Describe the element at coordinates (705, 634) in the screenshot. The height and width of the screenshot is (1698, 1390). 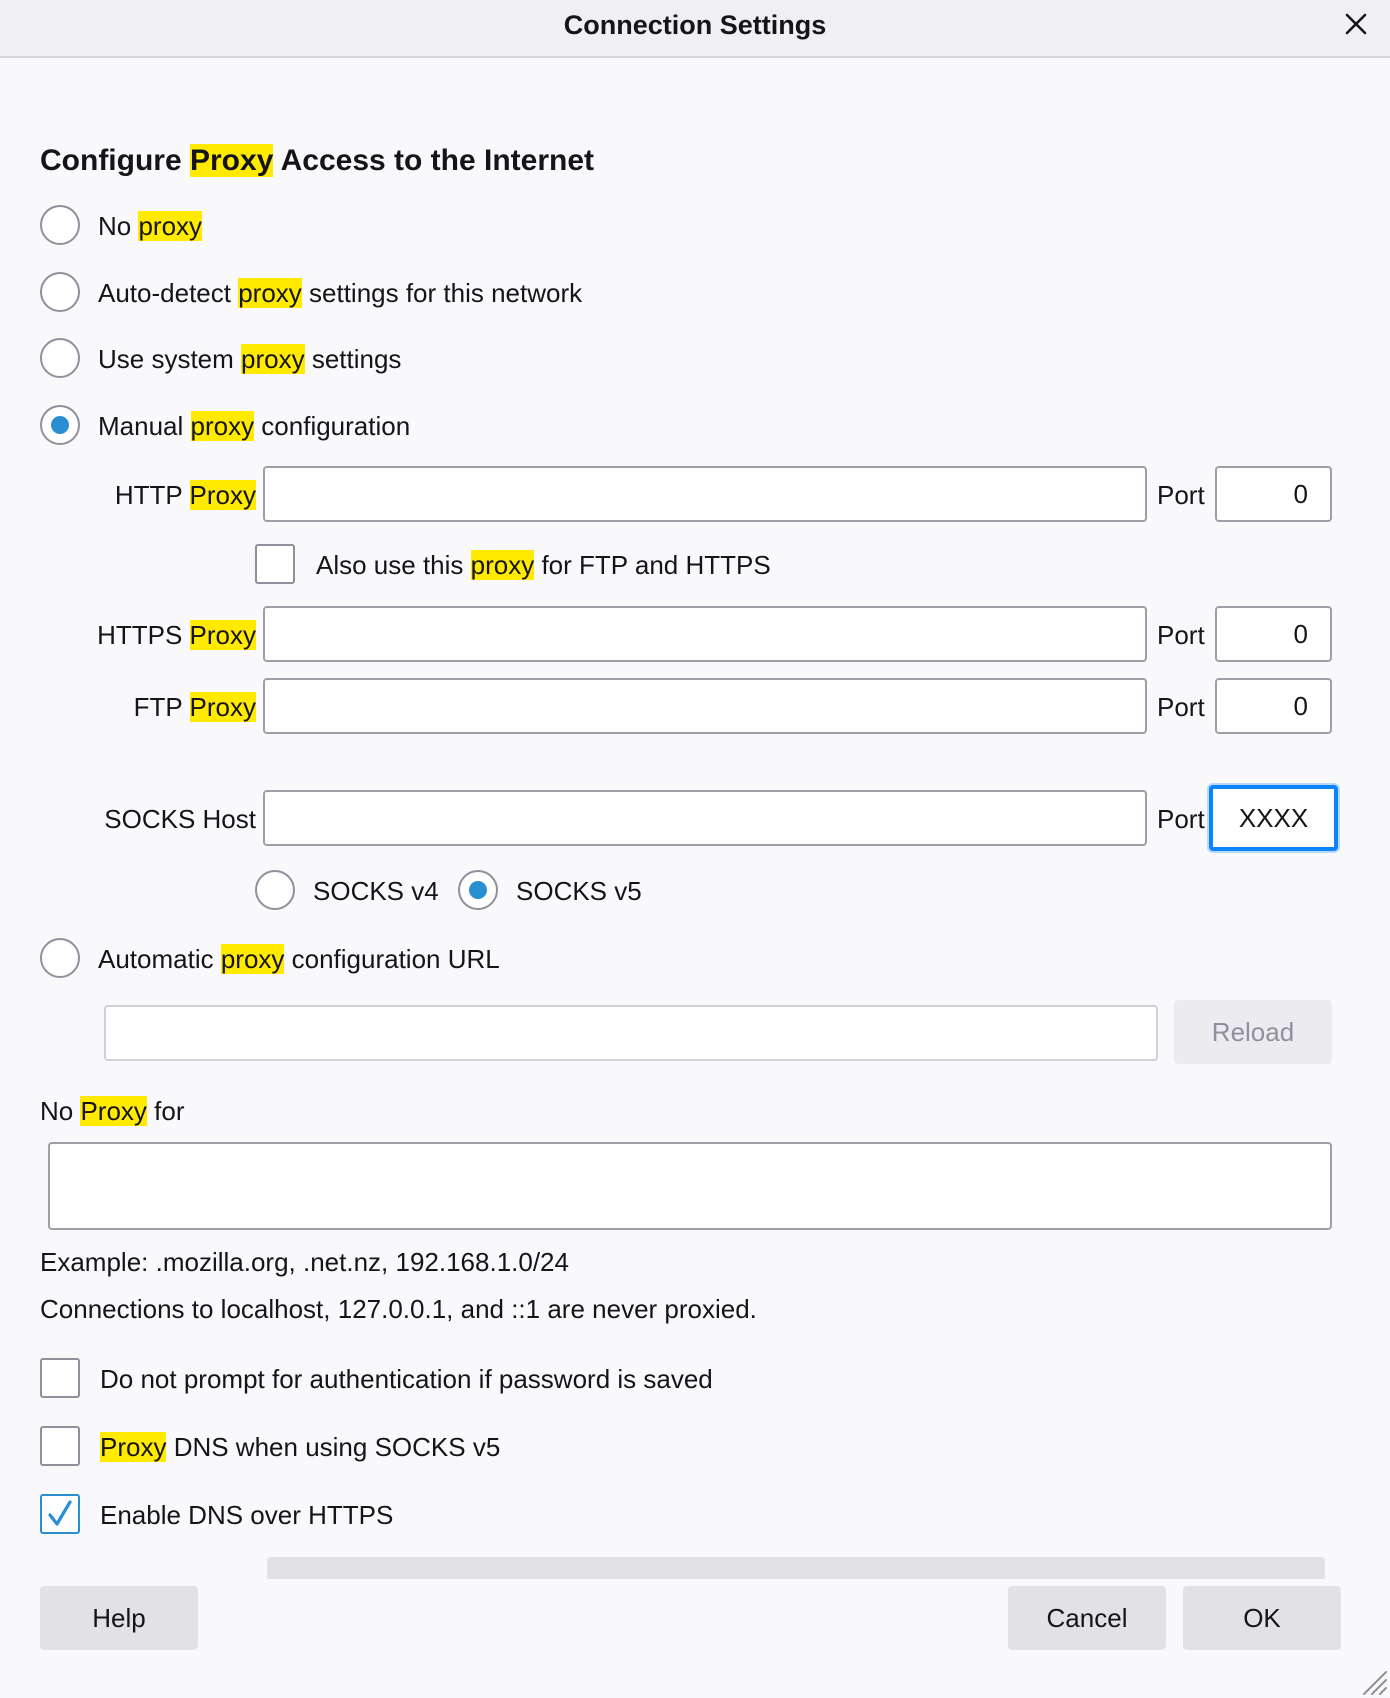
I see `https-proxy-input` at that location.